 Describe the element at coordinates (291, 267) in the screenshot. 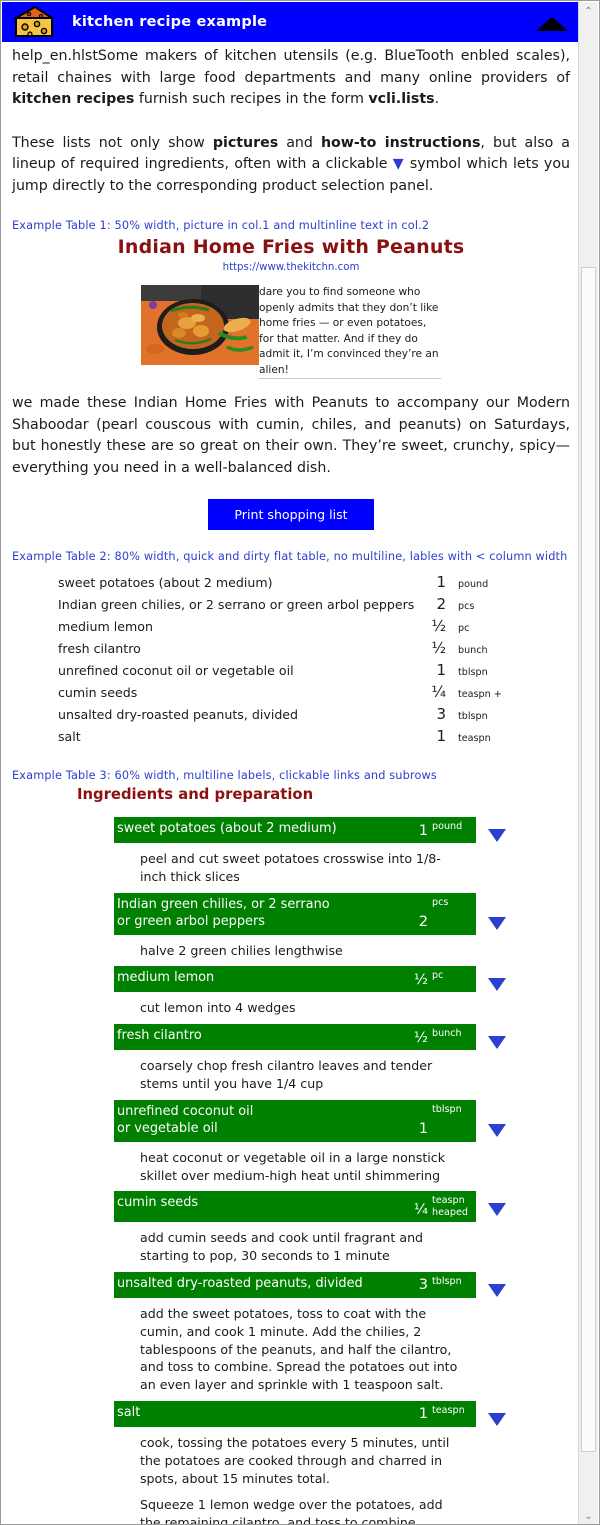

I see `recipe-url-link: https://www.thekitchn.com` at that location.